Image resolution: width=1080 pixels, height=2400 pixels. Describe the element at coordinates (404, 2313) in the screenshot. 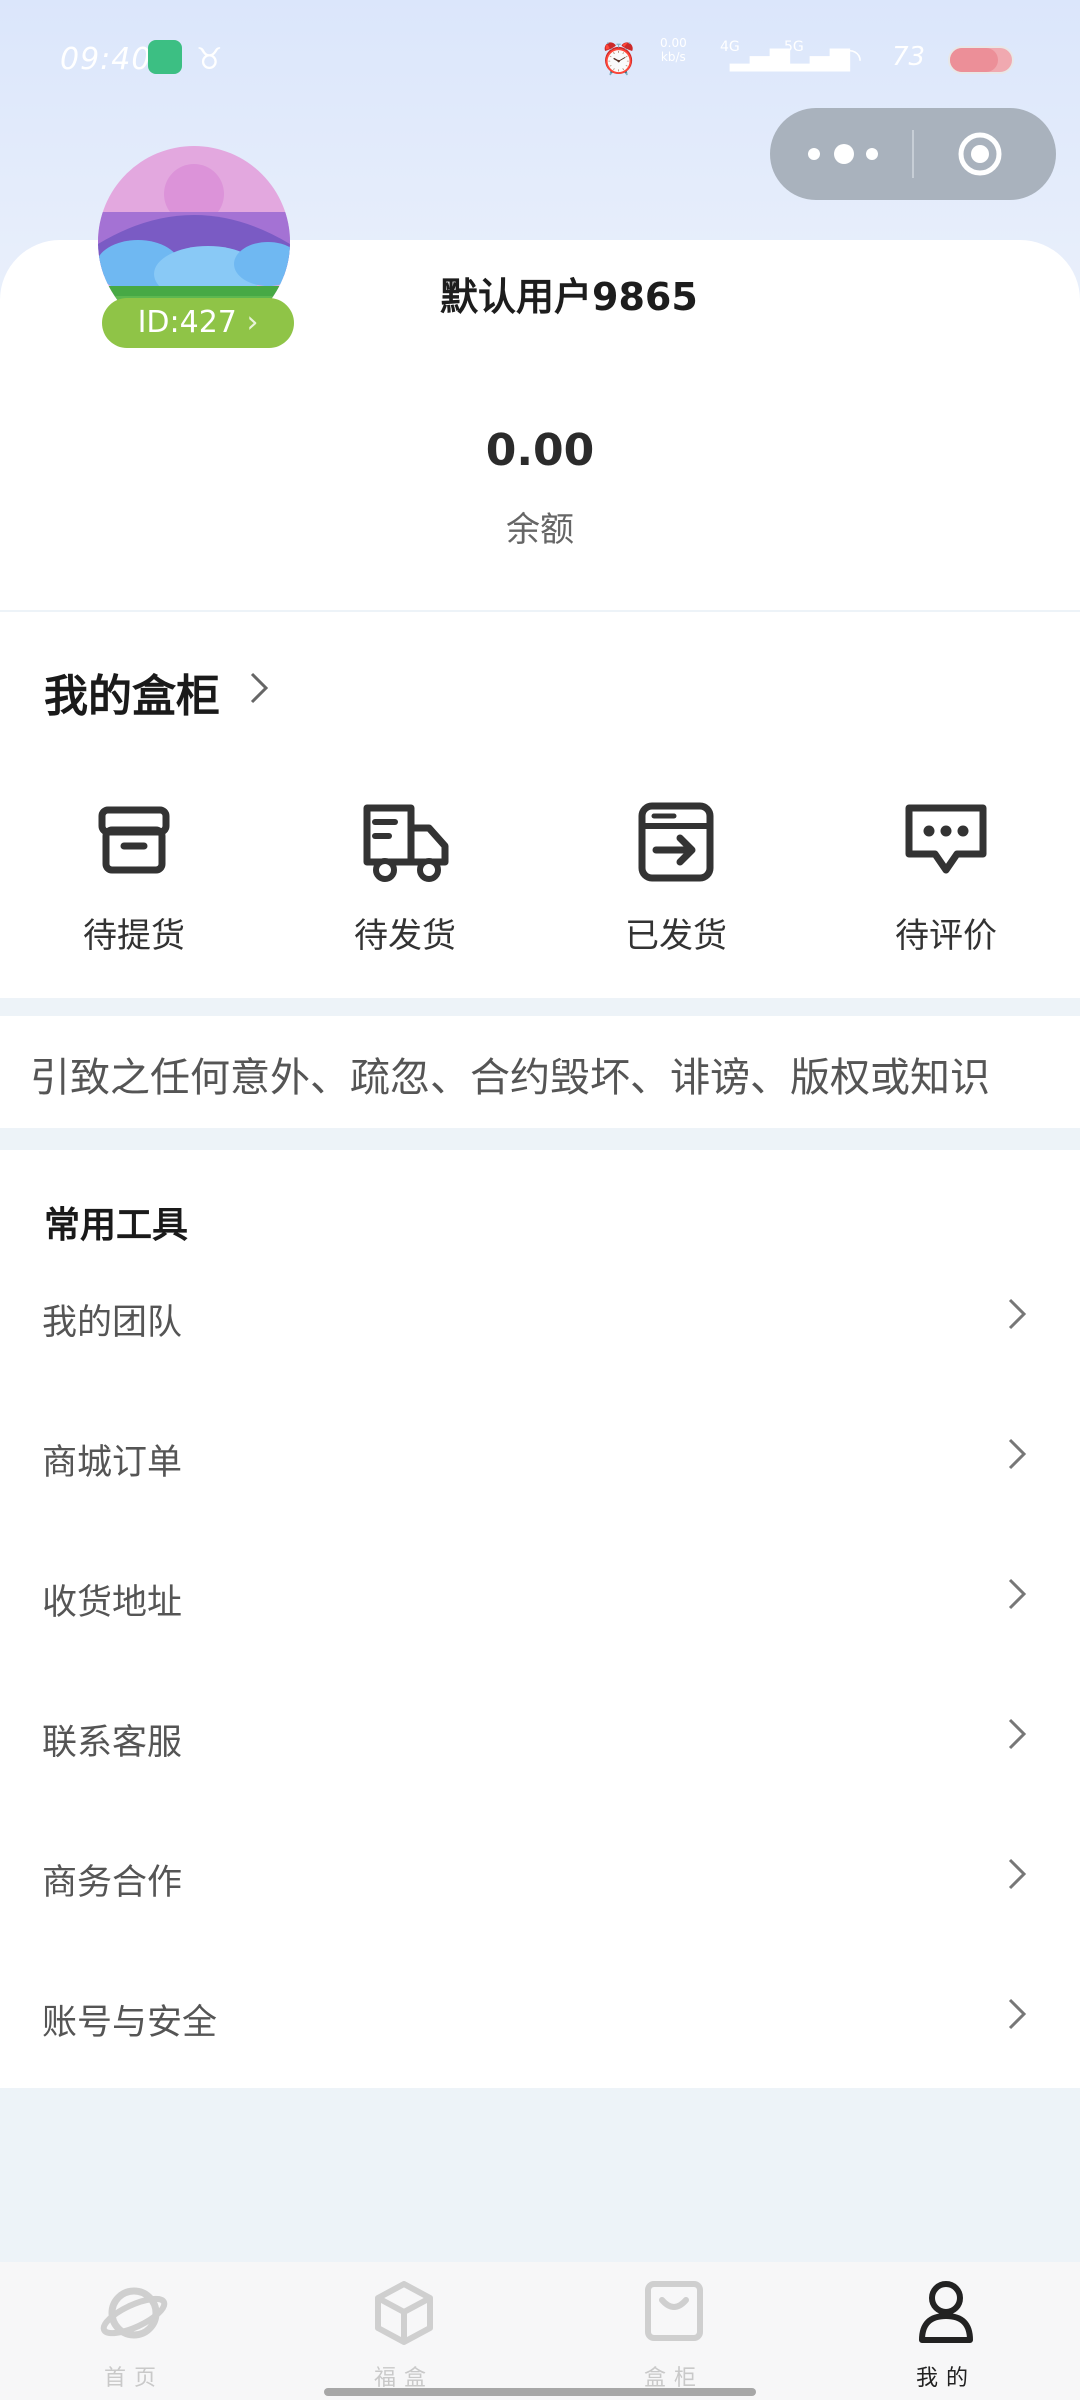

I see `cube-icon` at that location.